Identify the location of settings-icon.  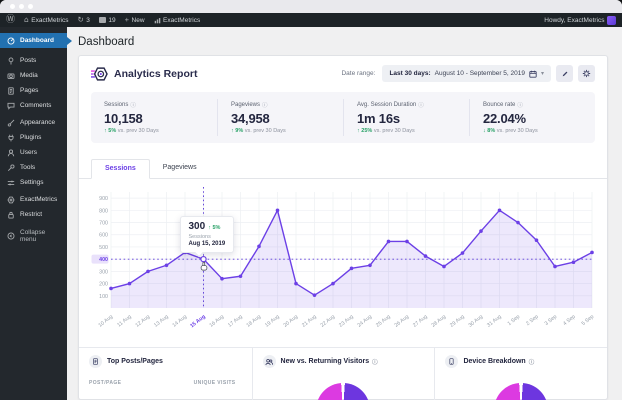
(11, 183).